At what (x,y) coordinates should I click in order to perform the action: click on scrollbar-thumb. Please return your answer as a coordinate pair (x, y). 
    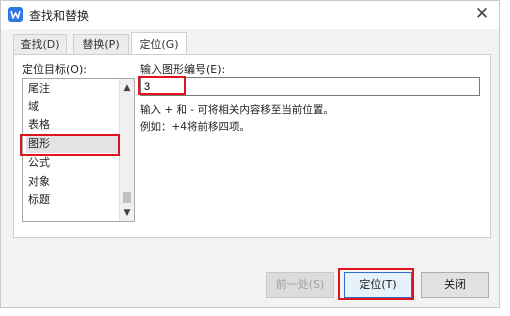
    Looking at the image, I should click on (127, 197).